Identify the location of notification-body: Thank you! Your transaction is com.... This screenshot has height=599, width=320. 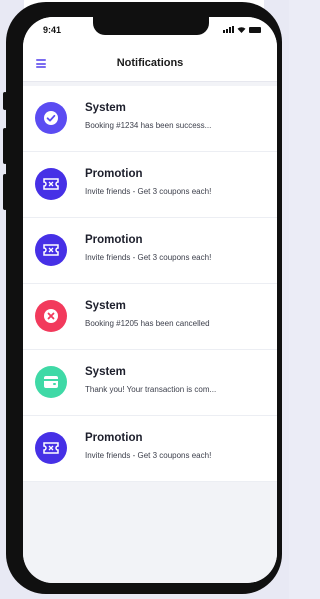
(151, 389).